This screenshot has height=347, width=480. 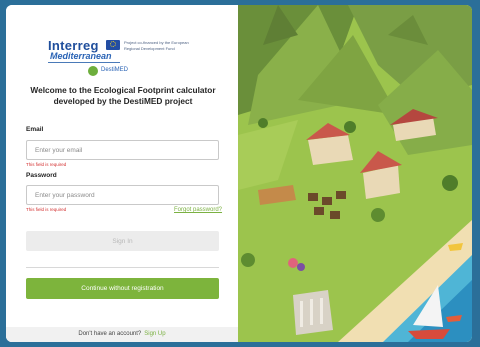 I want to click on signup-prompt: Don't have an account?, so click(x=110, y=334).